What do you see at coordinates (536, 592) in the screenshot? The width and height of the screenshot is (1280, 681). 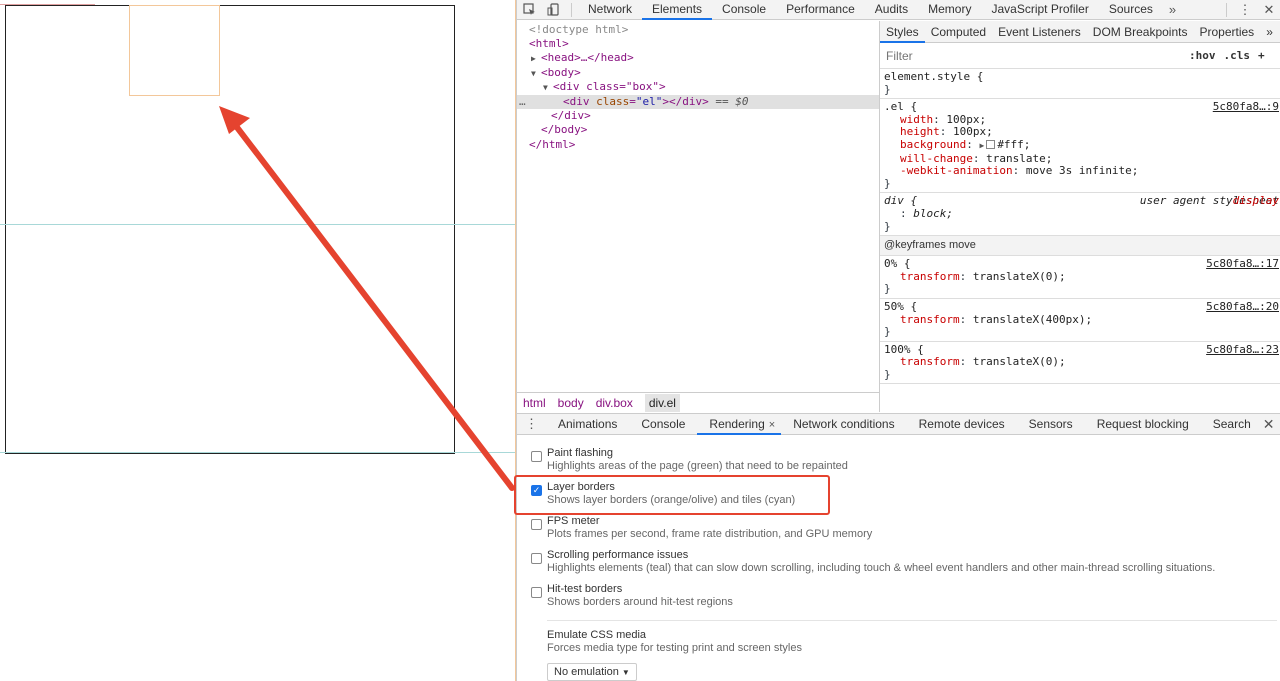 I see `hit-test-borders-checkbox` at bounding box center [536, 592].